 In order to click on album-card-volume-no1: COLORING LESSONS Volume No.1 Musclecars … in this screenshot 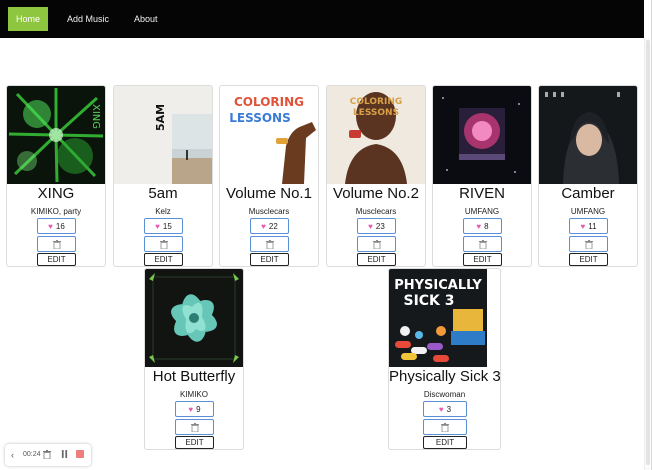, I will do `click(269, 176)`.